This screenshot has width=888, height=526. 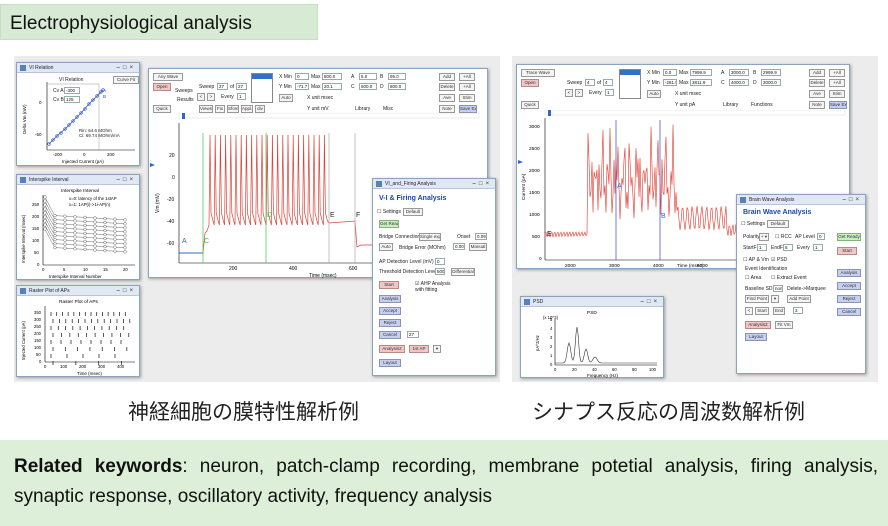 What do you see at coordinates (162, 87) in the screenshot?
I see `open-button: Open` at bounding box center [162, 87].